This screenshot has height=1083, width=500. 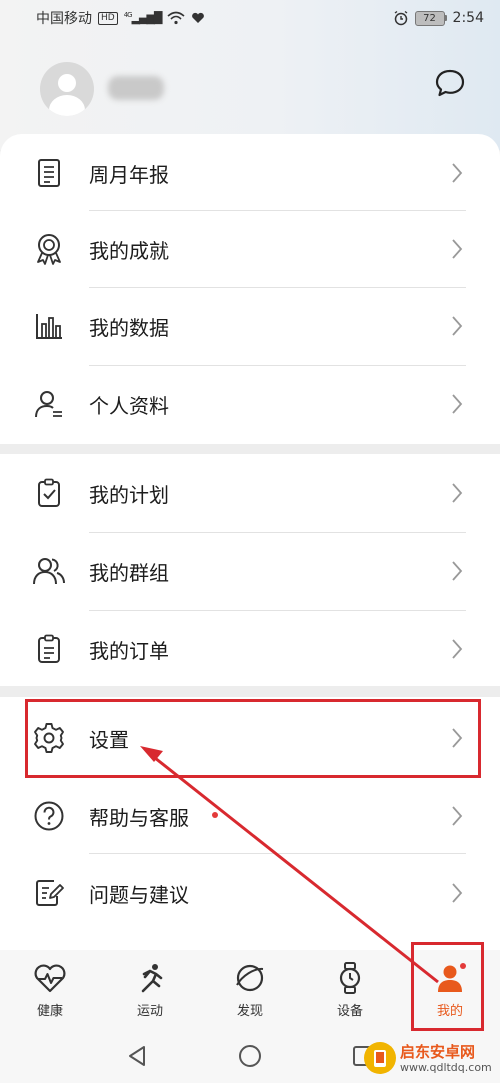 What do you see at coordinates (250, 18) in the screenshot?
I see `status-bar: 中国移动 HD 4G▂▄▆█ 72 2:54` at bounding box center [250, 18].